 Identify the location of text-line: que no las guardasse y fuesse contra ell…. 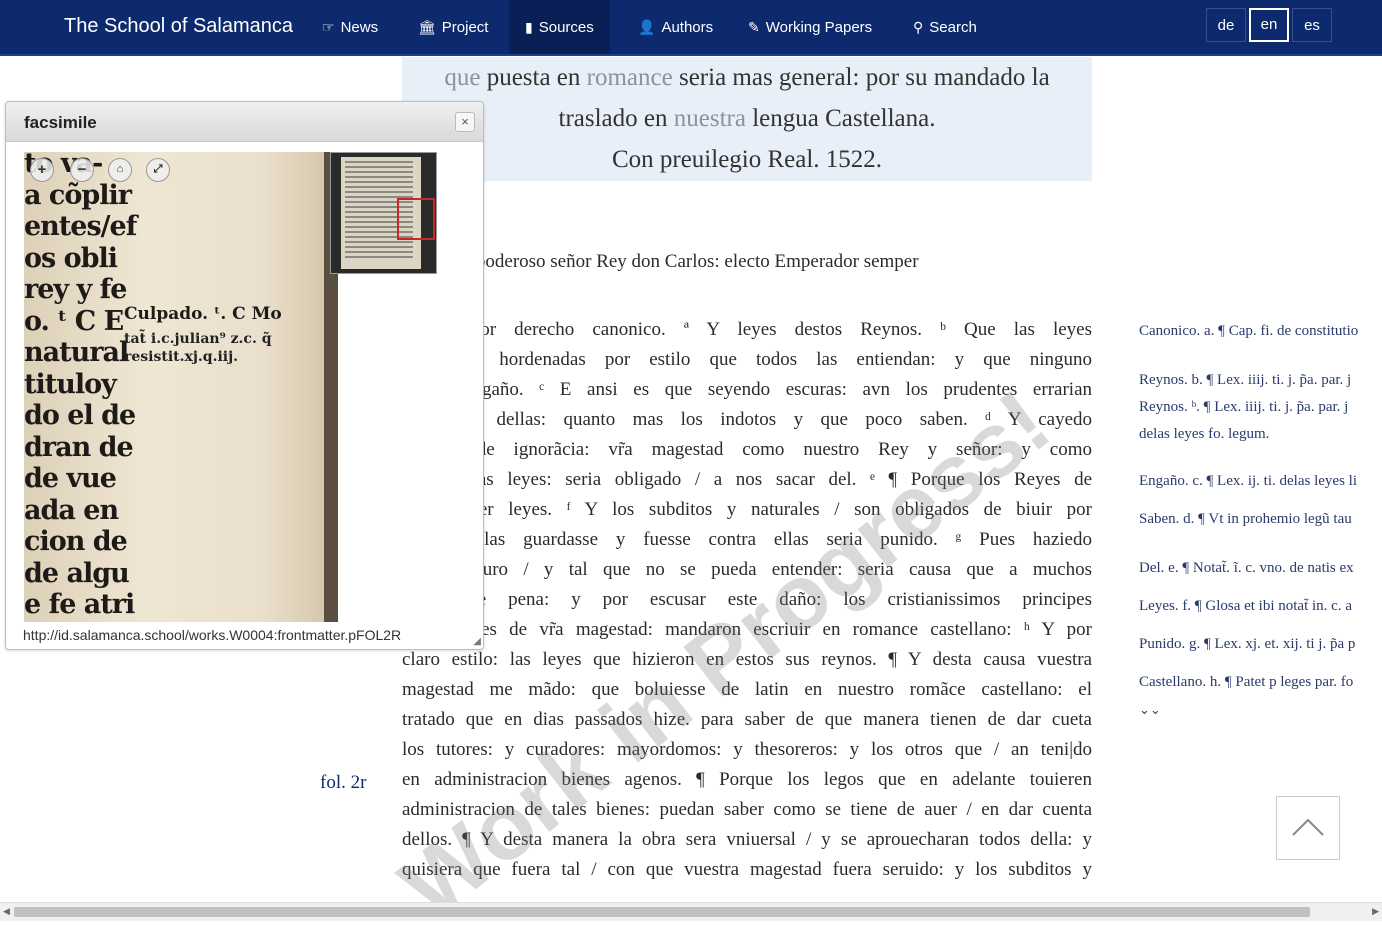
(747, 539).